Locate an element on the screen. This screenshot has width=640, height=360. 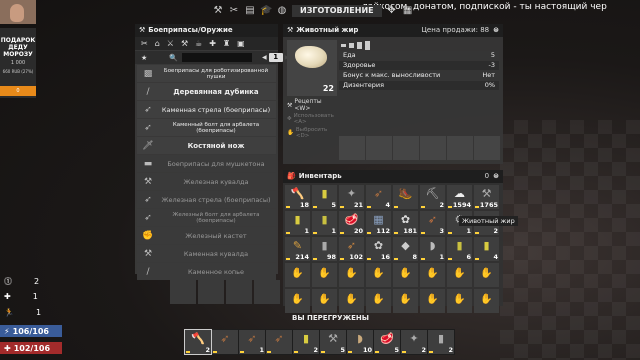
use-button: ✥ Использовать <A> is located at coordinates (311, 119).